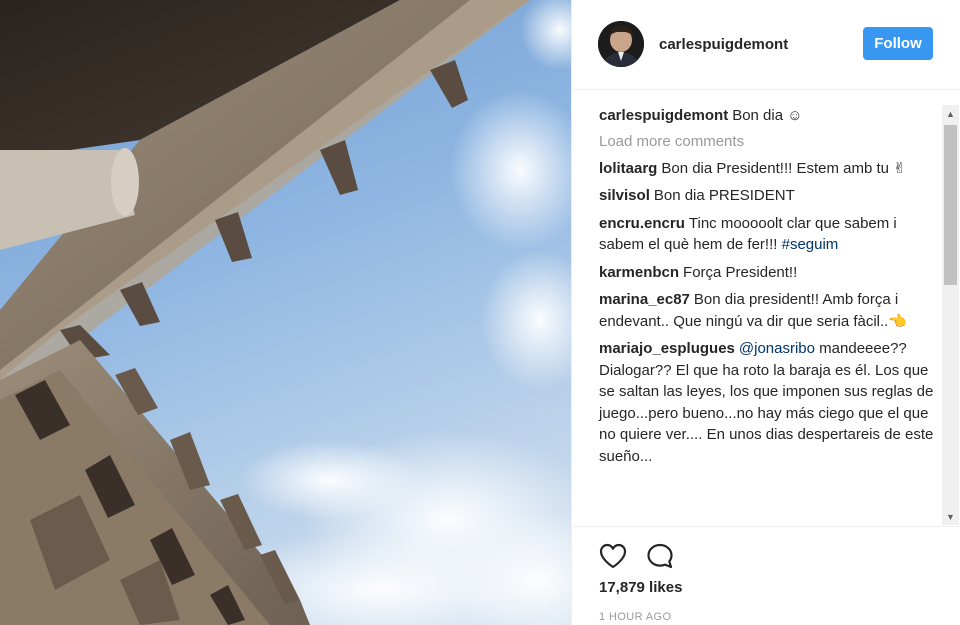  I want to click on comment-username: karmenbcn, so click(639, 272).